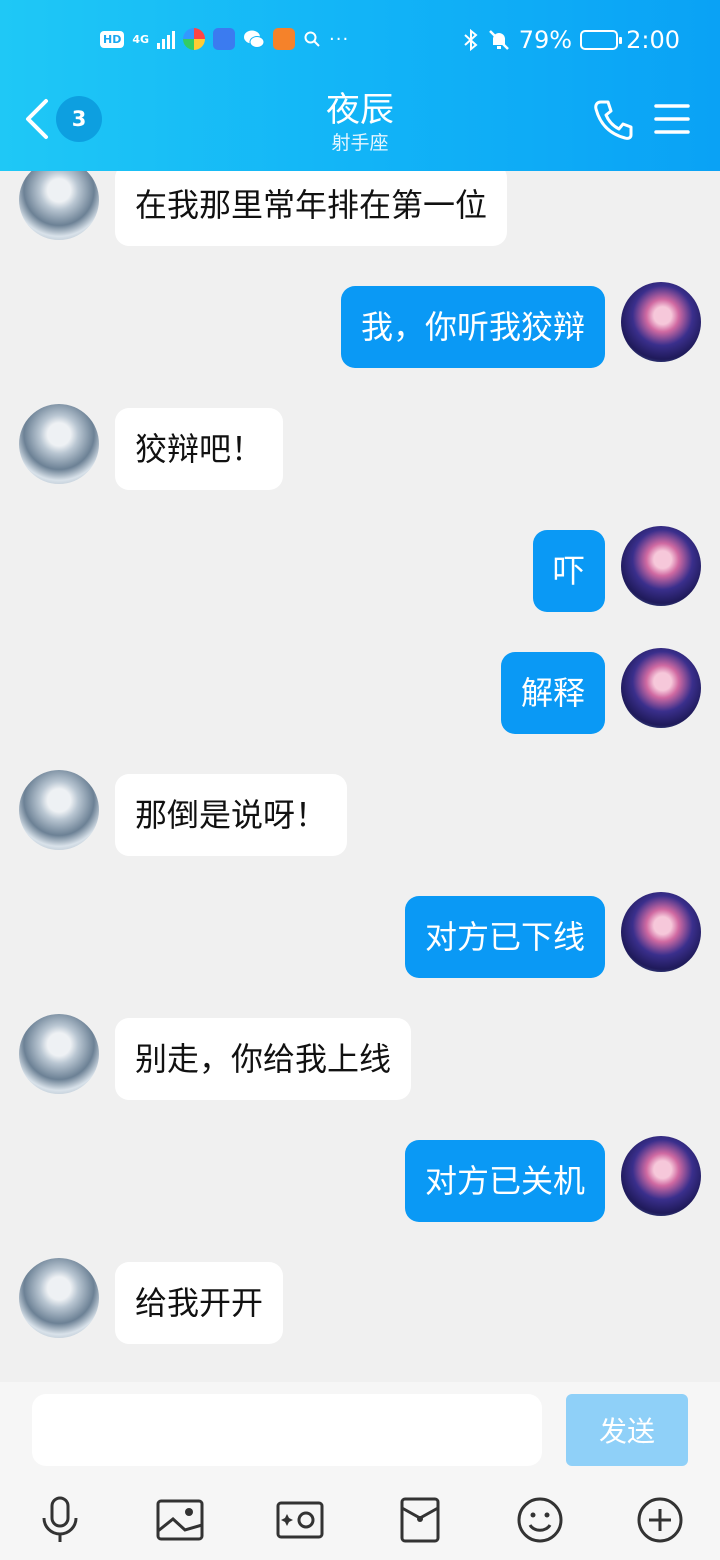  I want to click on emoji-icon, so click(540, 1520).